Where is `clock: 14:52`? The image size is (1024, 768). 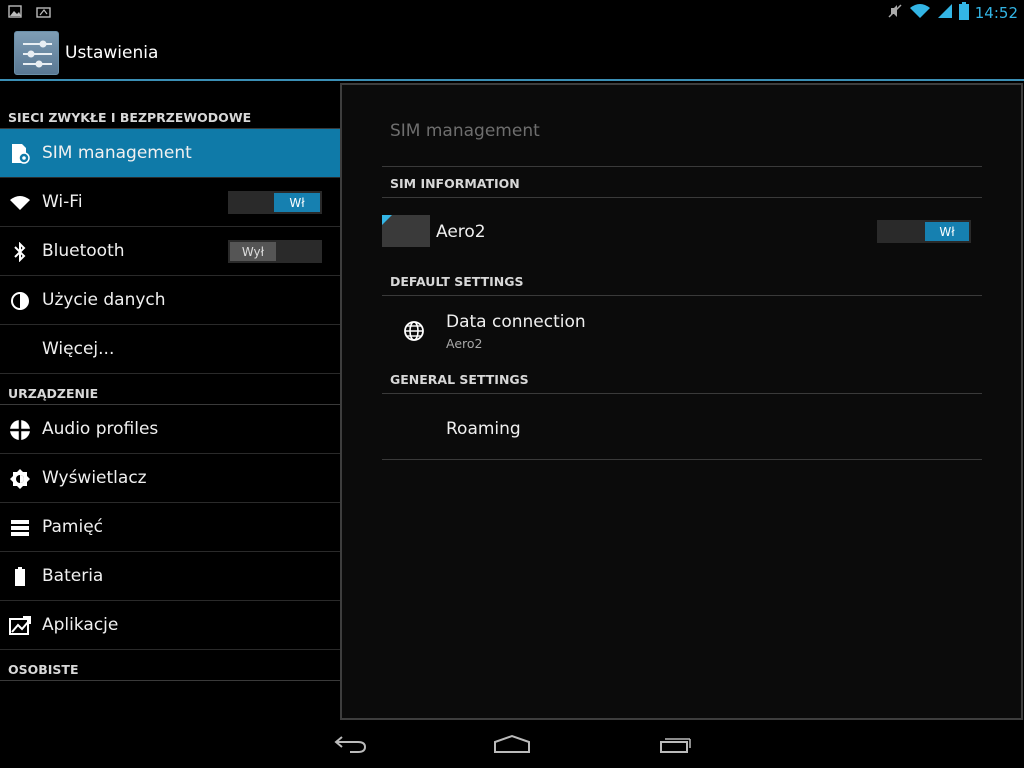 clock: 14:52 is located at coordinates (996, 13).